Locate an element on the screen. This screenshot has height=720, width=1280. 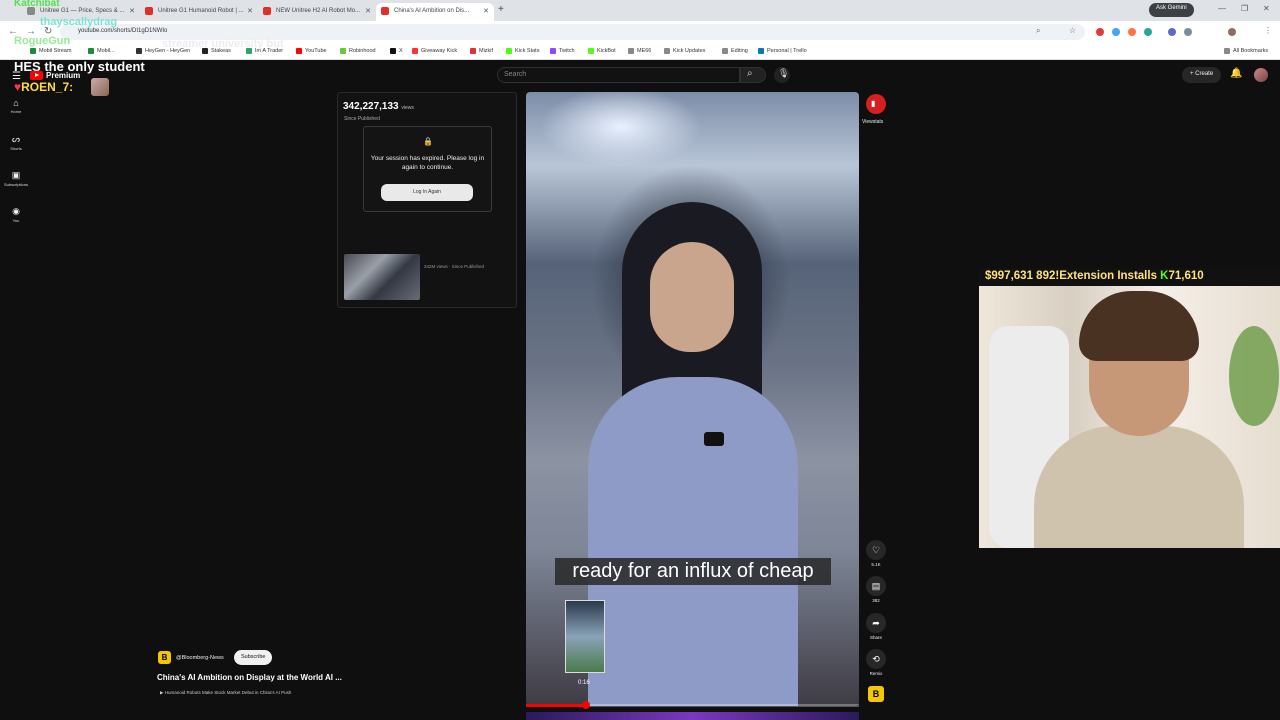
user-avatar is located at coordinates (1261, 75).